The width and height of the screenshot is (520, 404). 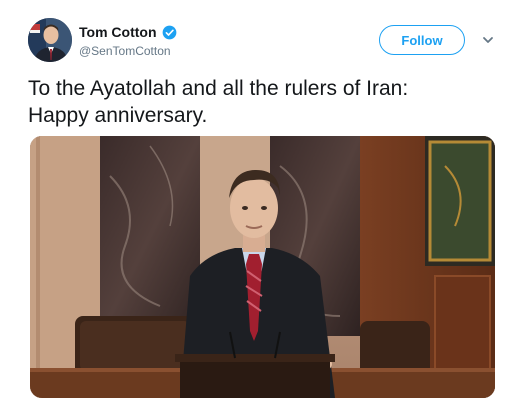 What do you see at coordinates (488, 40) in the screenshot?
I see `chevron-down-icon` at bounding box center [488, 40].